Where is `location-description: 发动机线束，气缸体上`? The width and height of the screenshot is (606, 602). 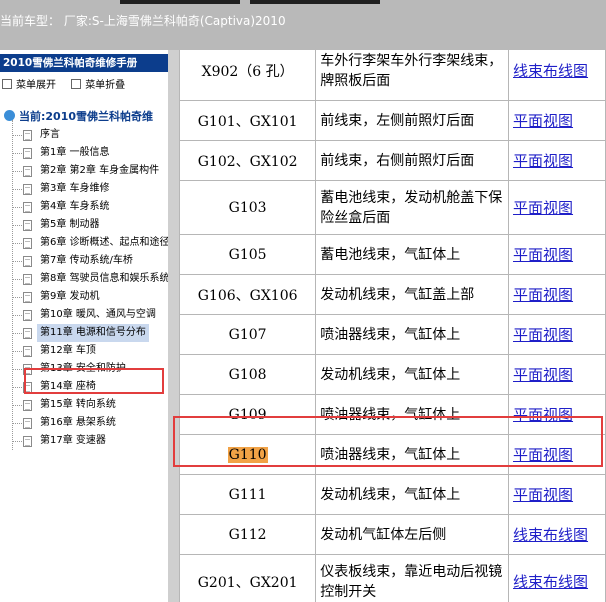 location-description: 发动机线束，气缸体上 is located at coordinates (412, 494).